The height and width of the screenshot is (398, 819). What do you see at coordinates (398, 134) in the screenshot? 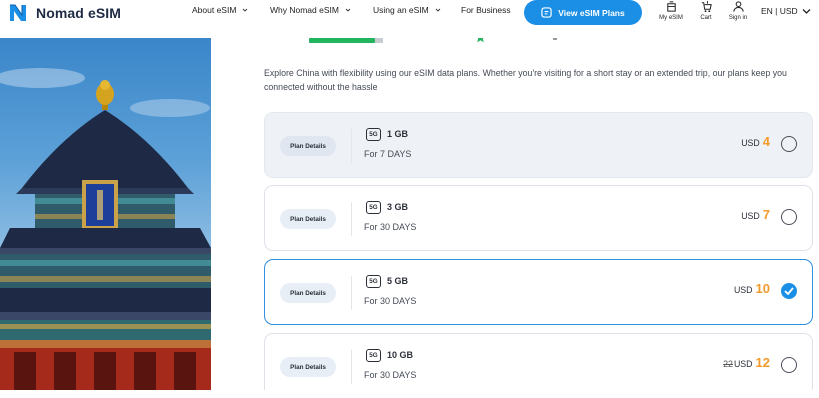
I see `plan-data-amount: 1 GB` at bounding box center [398, 134].